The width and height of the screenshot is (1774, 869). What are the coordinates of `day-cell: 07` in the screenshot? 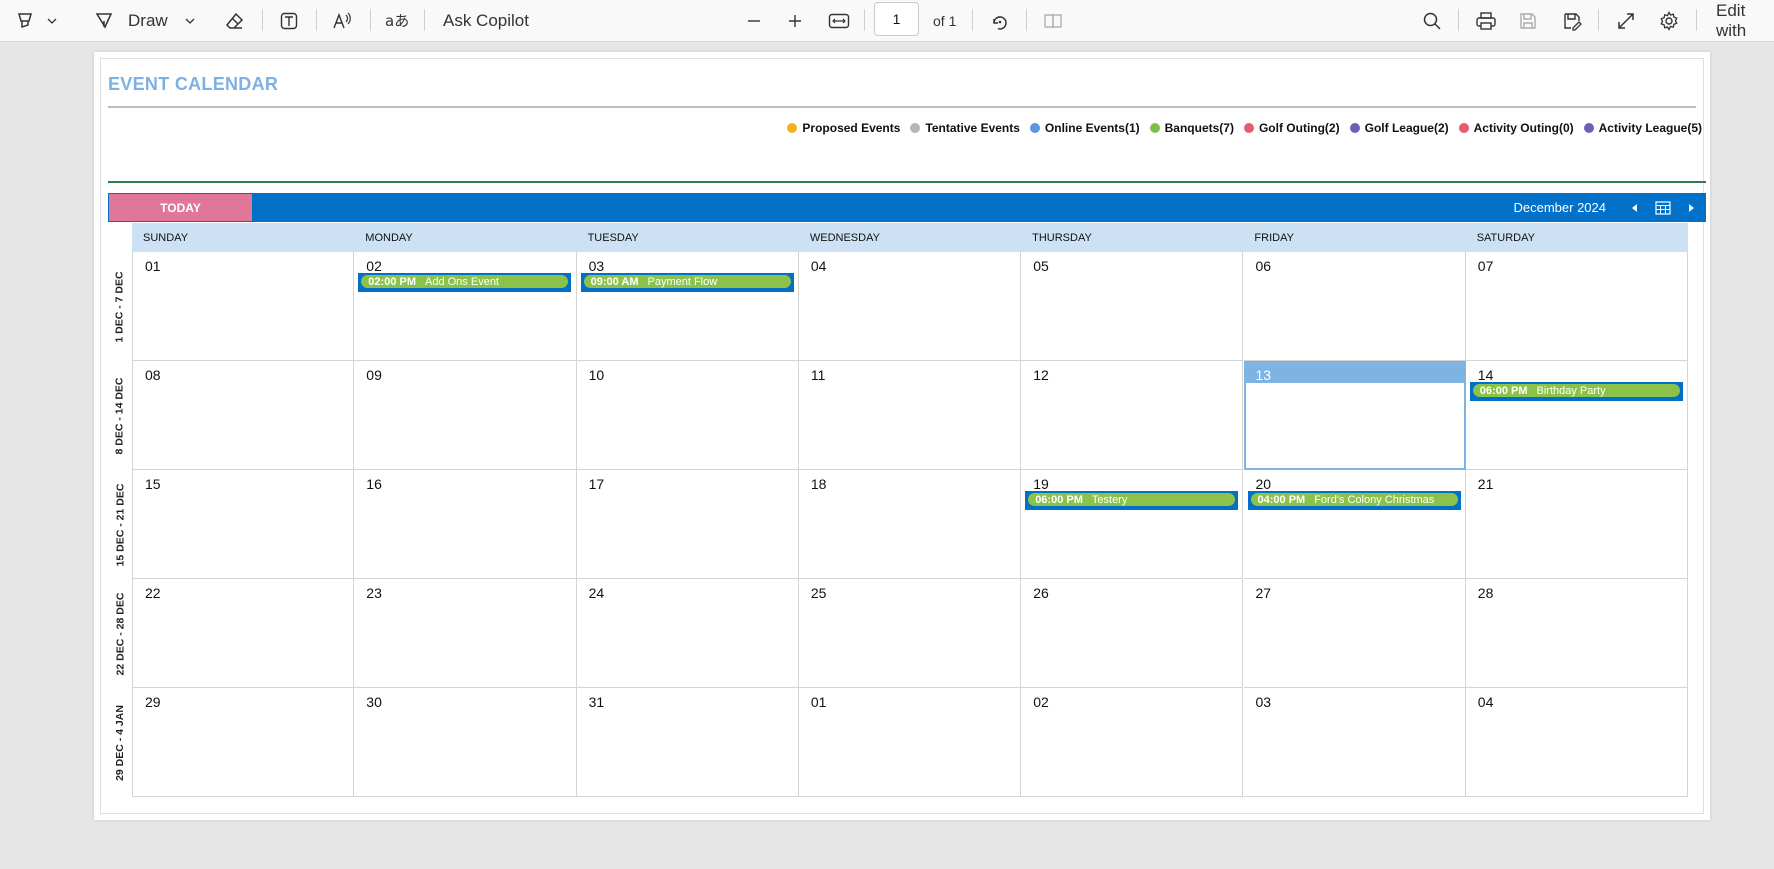 It's located at (1576, 306).